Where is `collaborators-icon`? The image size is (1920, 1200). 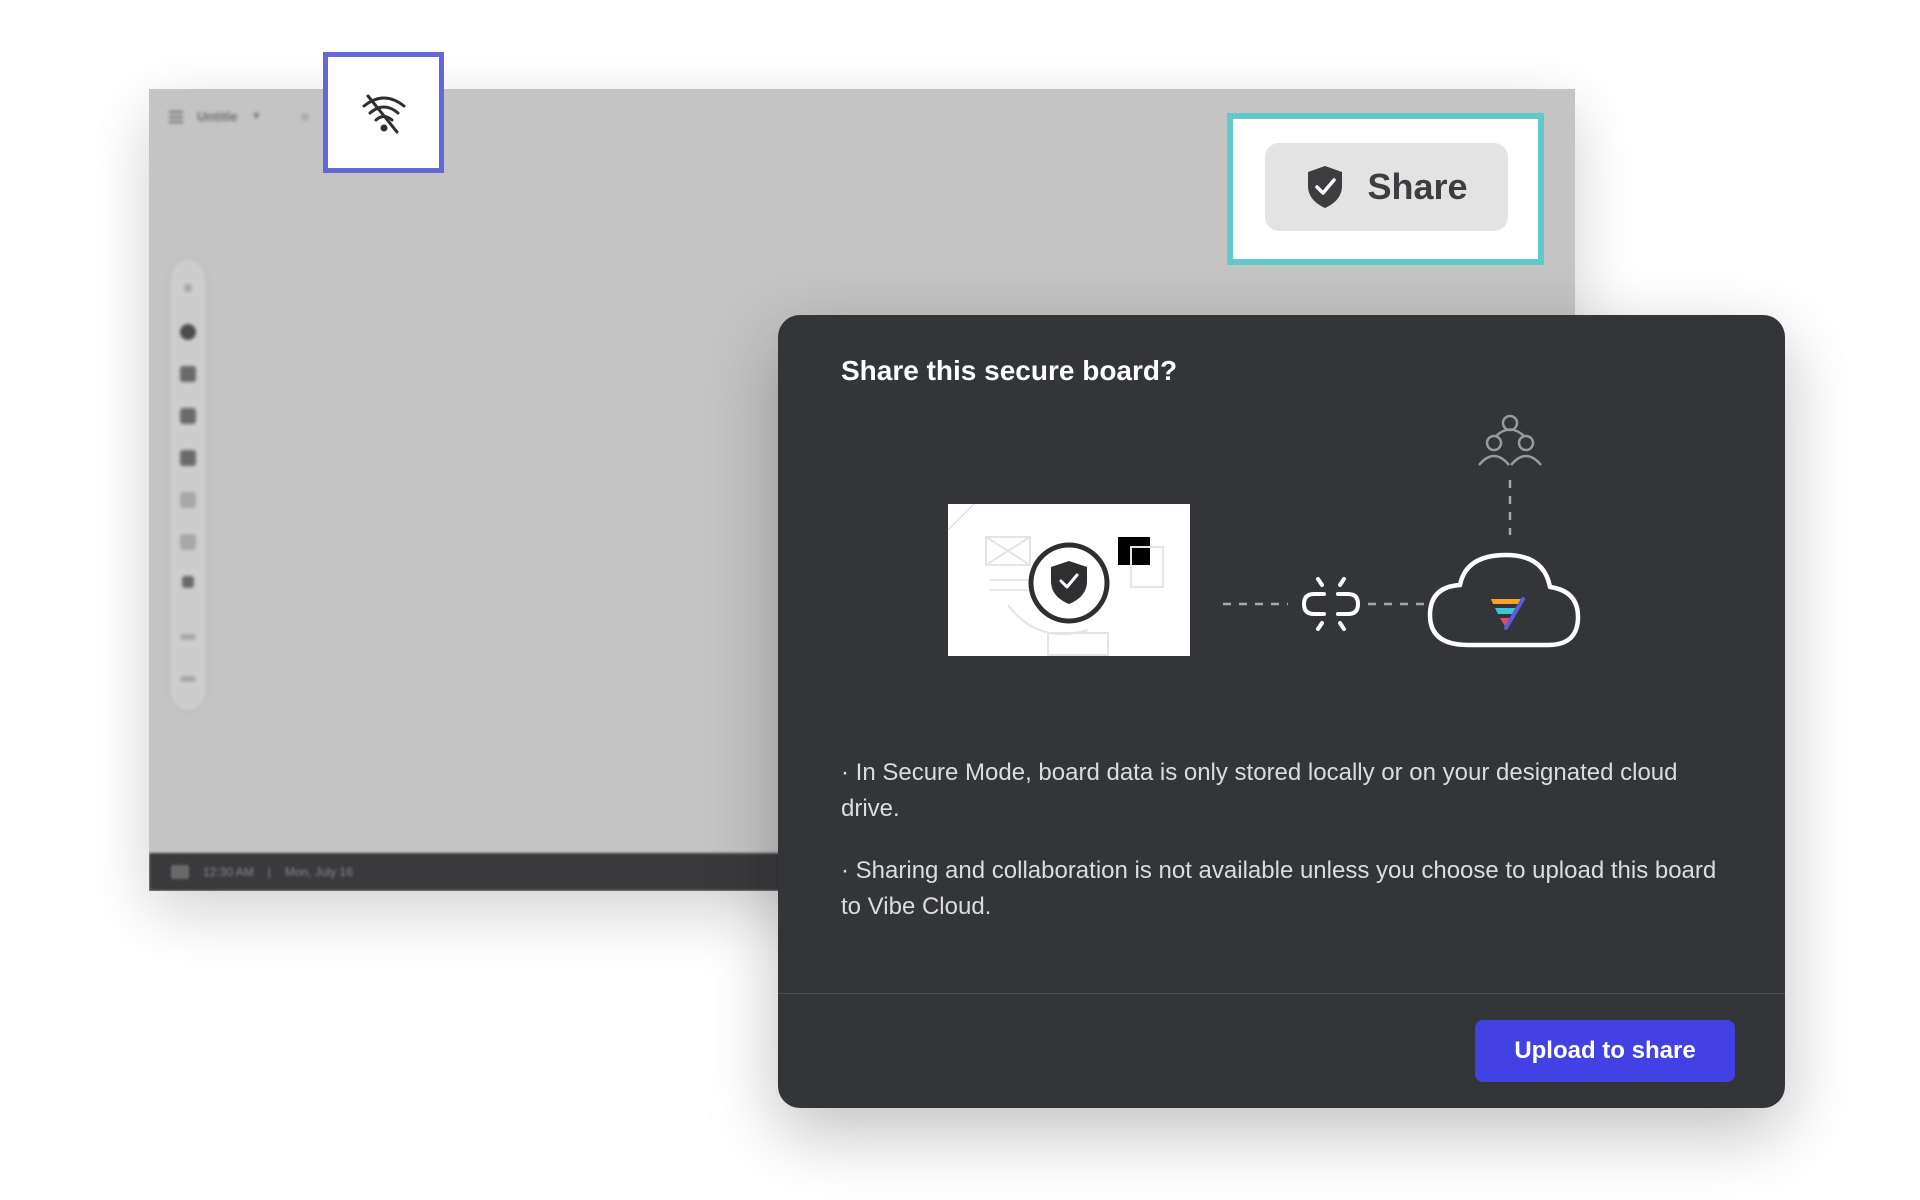 collaborators-icon is located at coordinates (1510, 440).